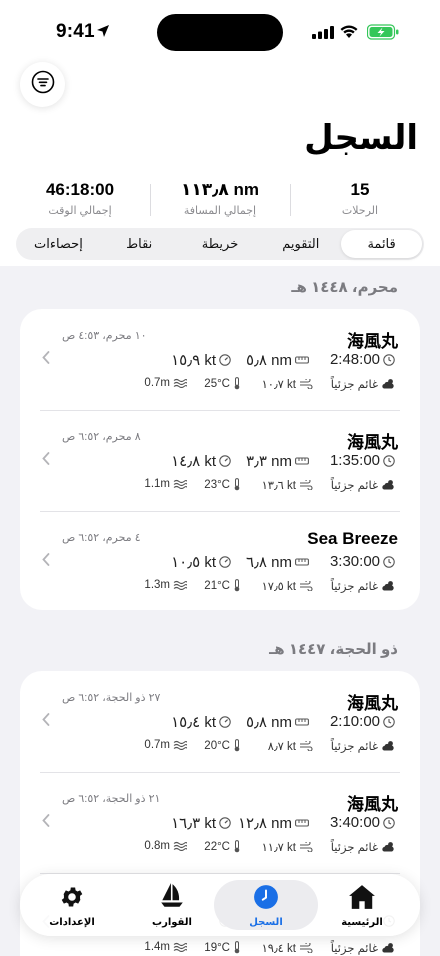 Image resolution: width=440 pixels, height=956 pixels. Describe the element at coordinates (202, 360) in the screenshot. I see `trip-speed: ١٥٫٩ kt` at that location.